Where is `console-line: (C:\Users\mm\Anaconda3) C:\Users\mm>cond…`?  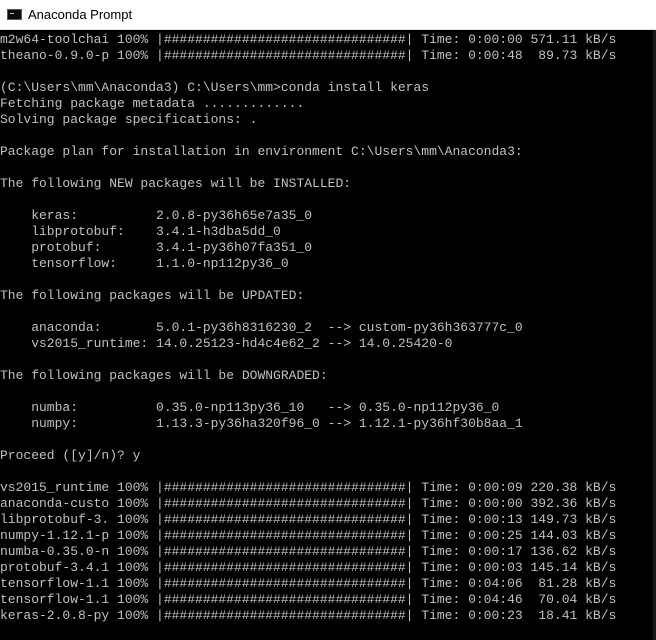 console-line: (C:\Users\mm\Anaconda3) C:\Users\mm>cond… is located at coordinates (215, 87).